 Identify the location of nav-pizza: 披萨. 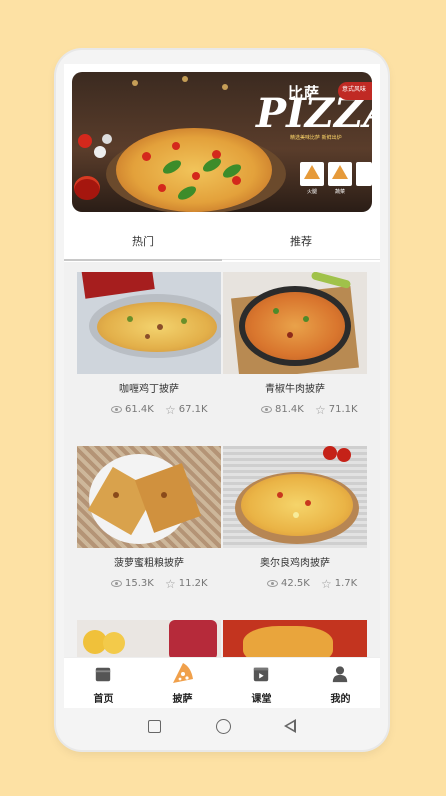
(182, 683).